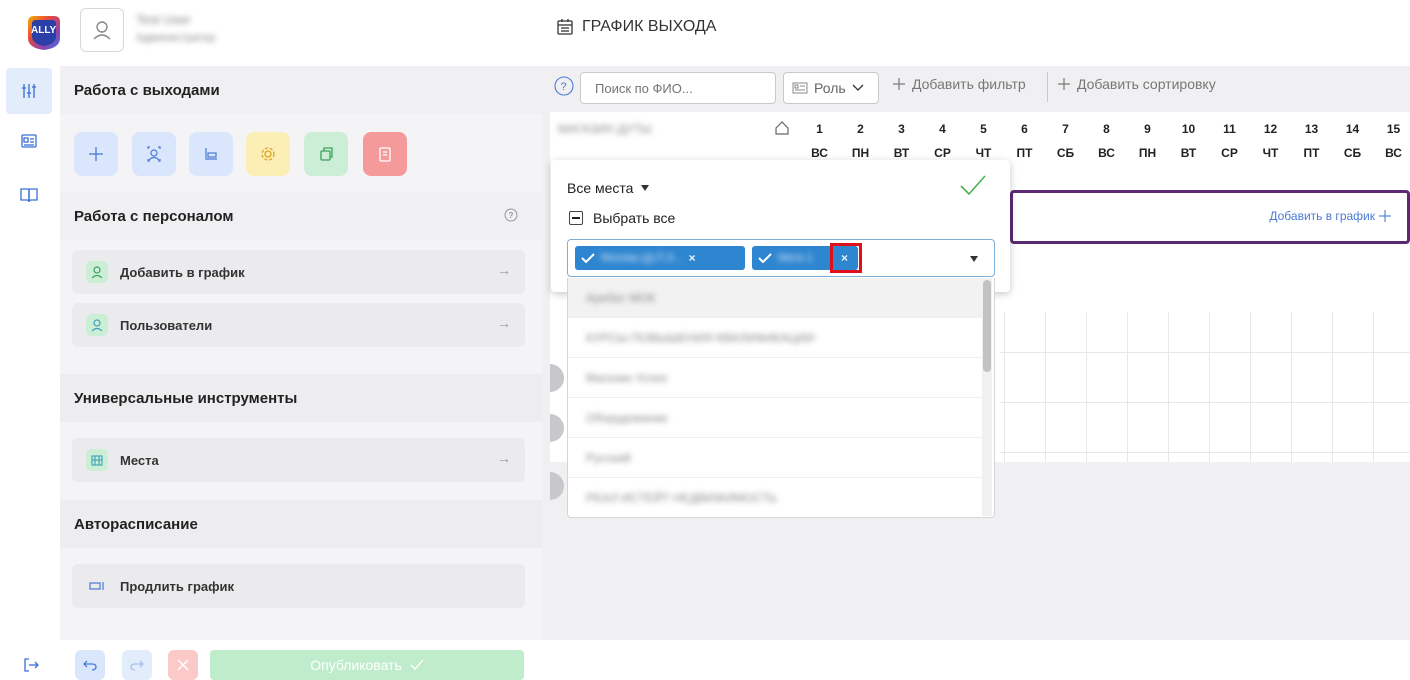 The image size is (1410, 680). Describe the element at coordinates (700, 337) in the screenshot. I see `option-label: КУРСЫ ПОВЫШЕНИЯ КВАЛИФИКАЦИИ` at that location.